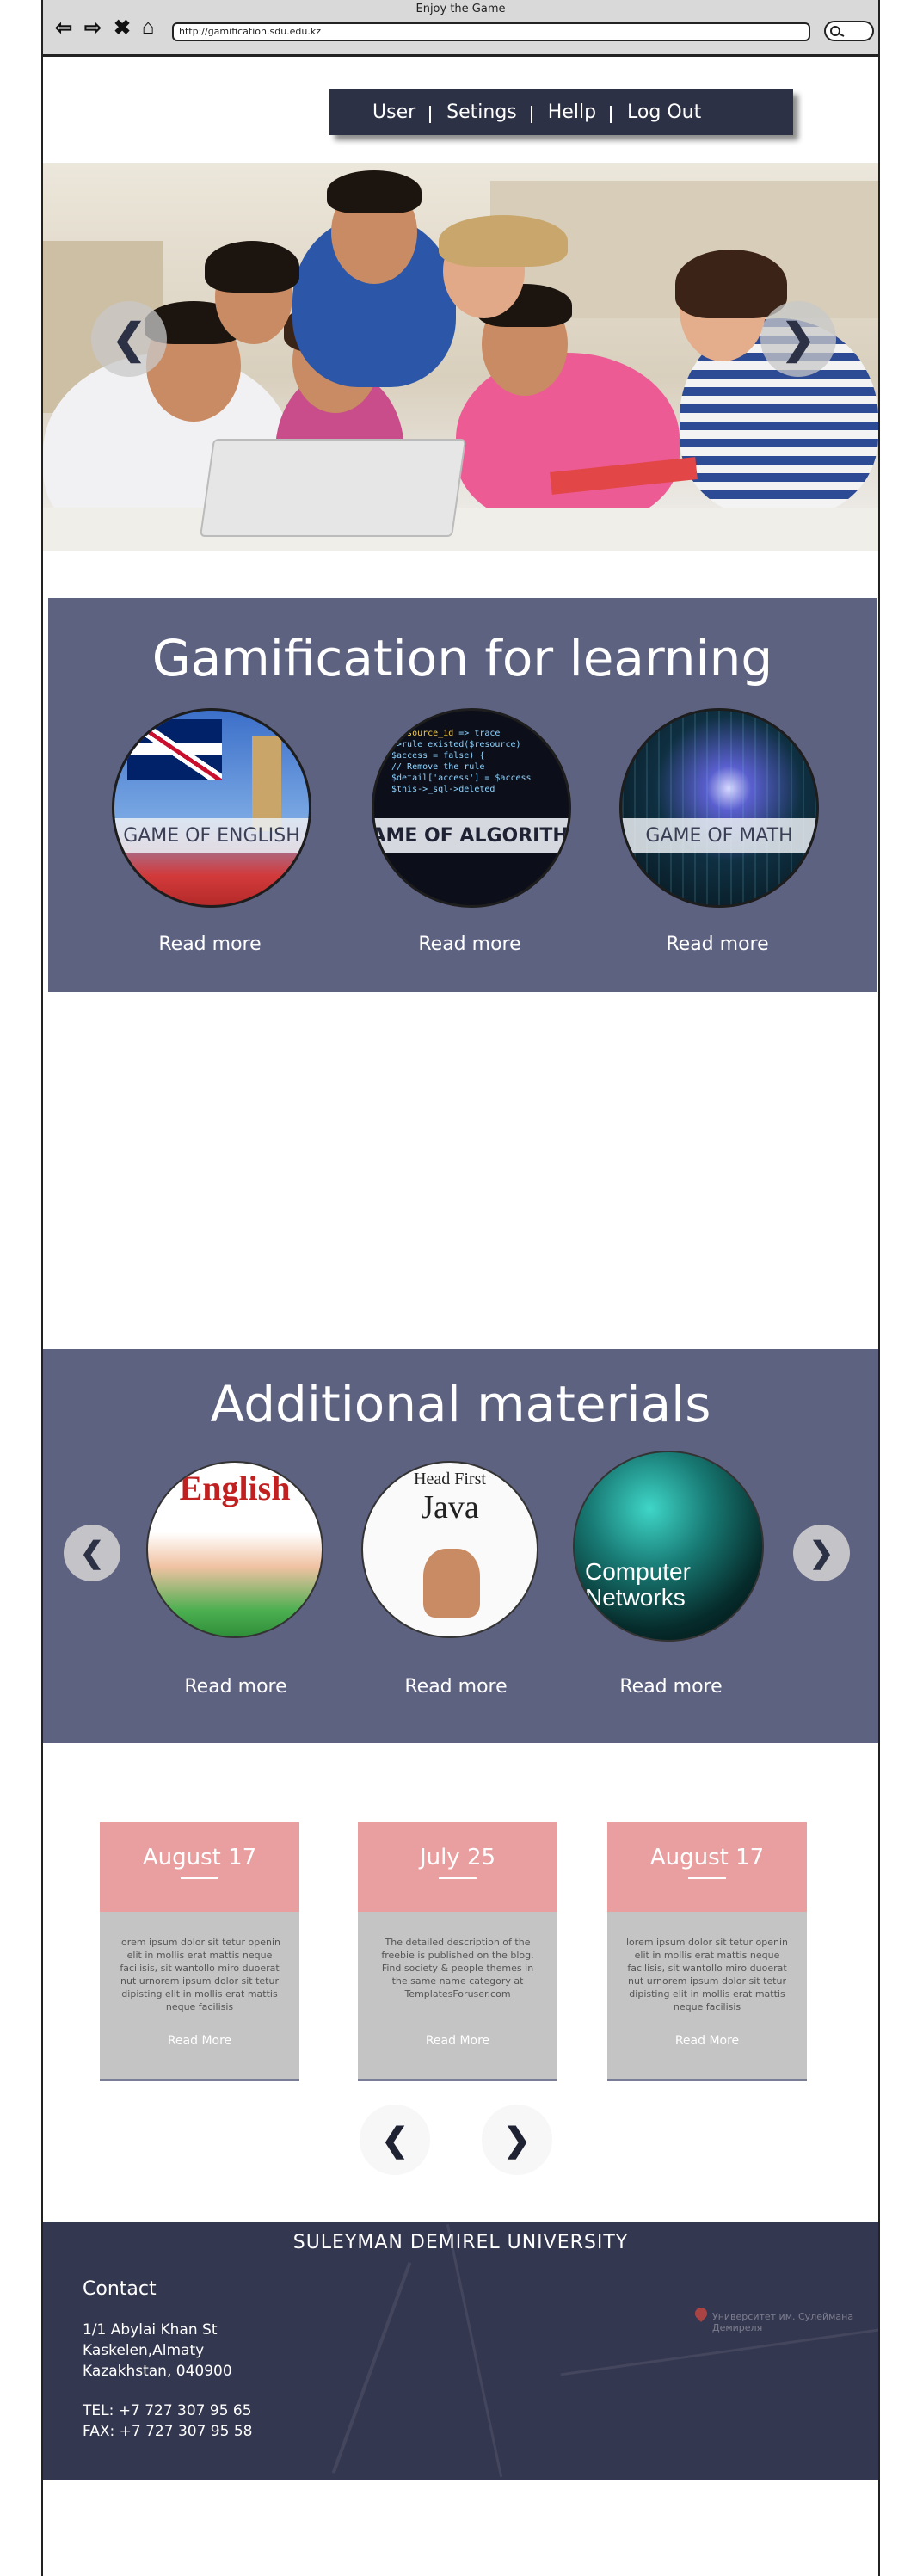 The width and height of the screenshot is (923, 2576). I want to click on home-icon: ⌂, so click(148, 28).